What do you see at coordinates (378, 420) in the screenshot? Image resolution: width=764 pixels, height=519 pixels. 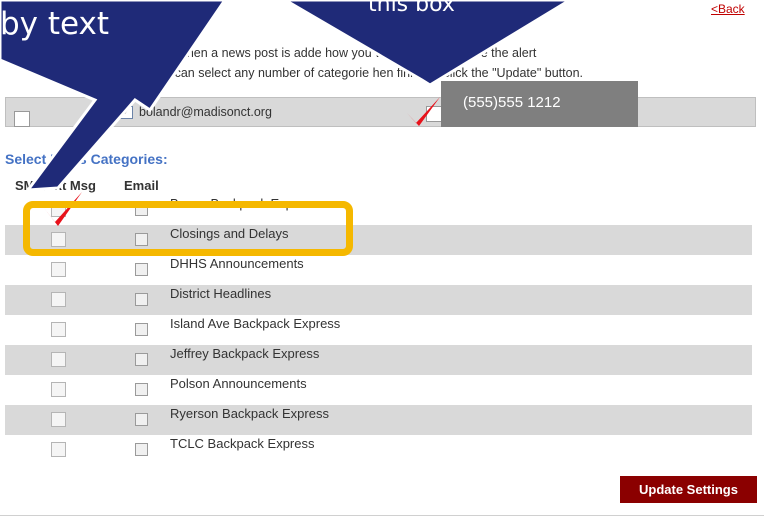 I see `category-row: Ryerson Backpack Express` at bounding box center [378, 420].